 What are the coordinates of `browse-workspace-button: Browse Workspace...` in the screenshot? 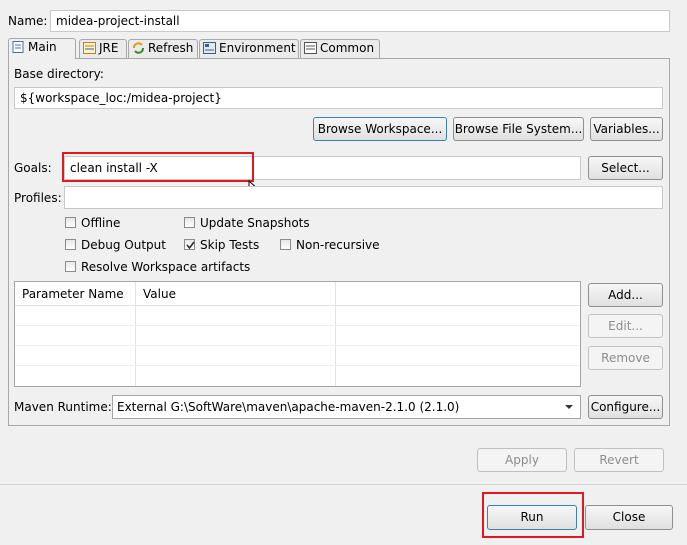 It's located at (380, 129).